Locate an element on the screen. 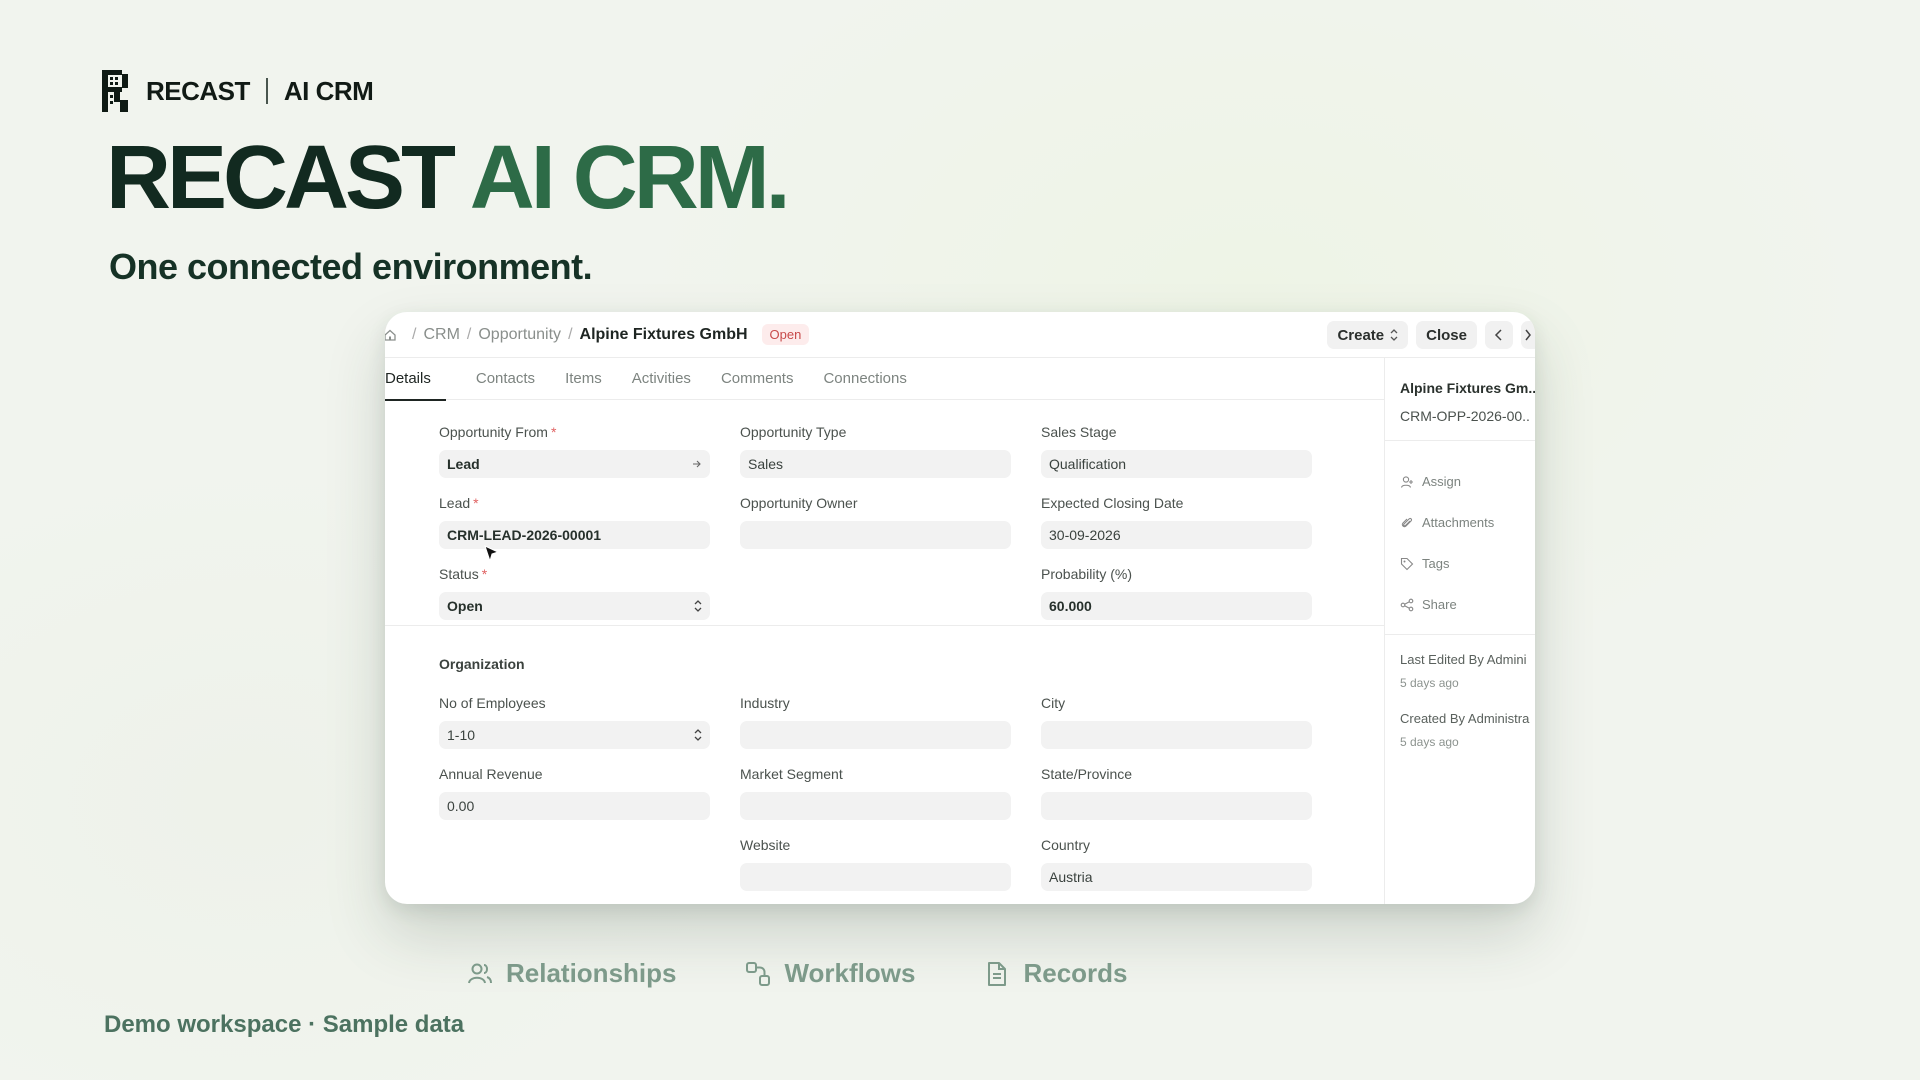  arrow-right-icon is located at coordinates (697, 464).